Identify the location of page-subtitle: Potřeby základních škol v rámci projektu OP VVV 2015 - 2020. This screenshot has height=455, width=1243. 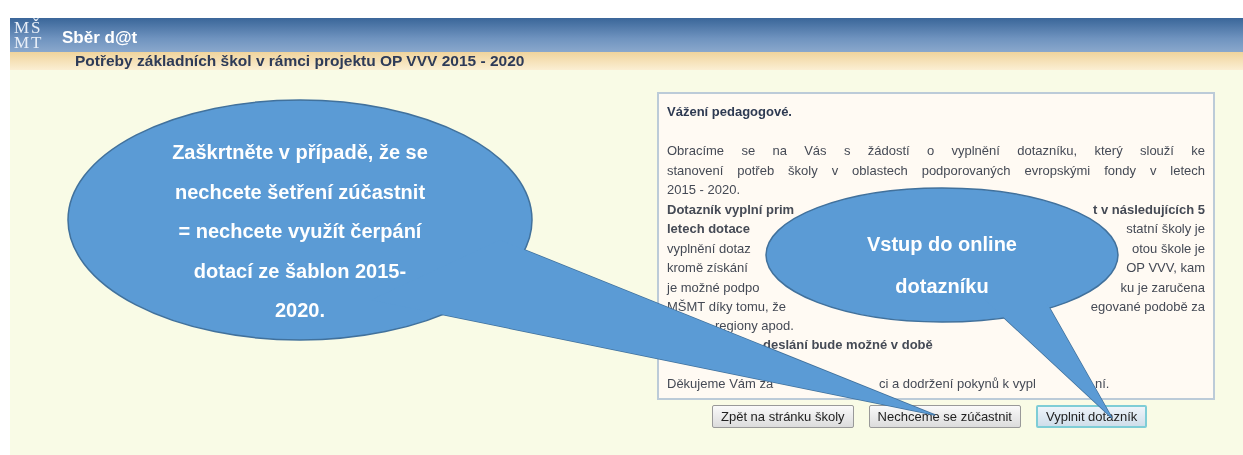
(300, 61).